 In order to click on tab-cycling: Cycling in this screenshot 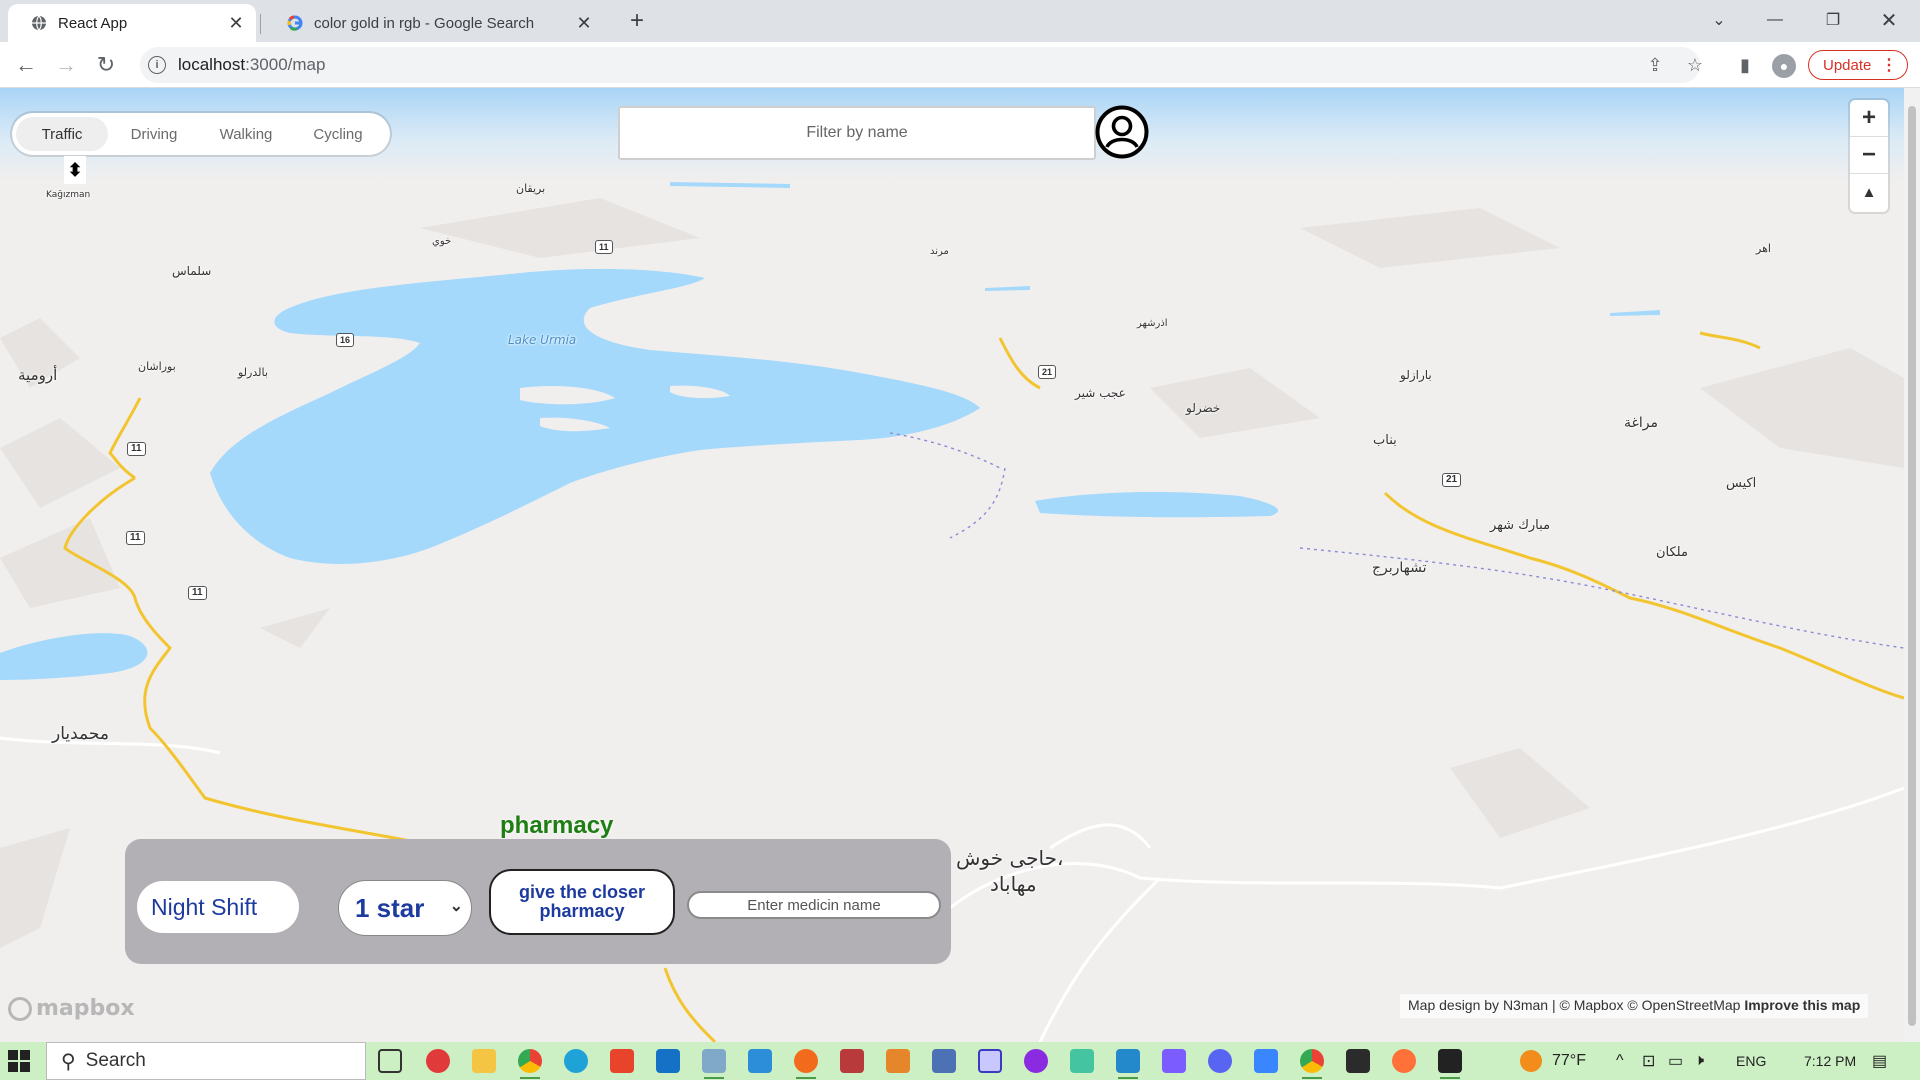, I will do `click(338, 134)`.